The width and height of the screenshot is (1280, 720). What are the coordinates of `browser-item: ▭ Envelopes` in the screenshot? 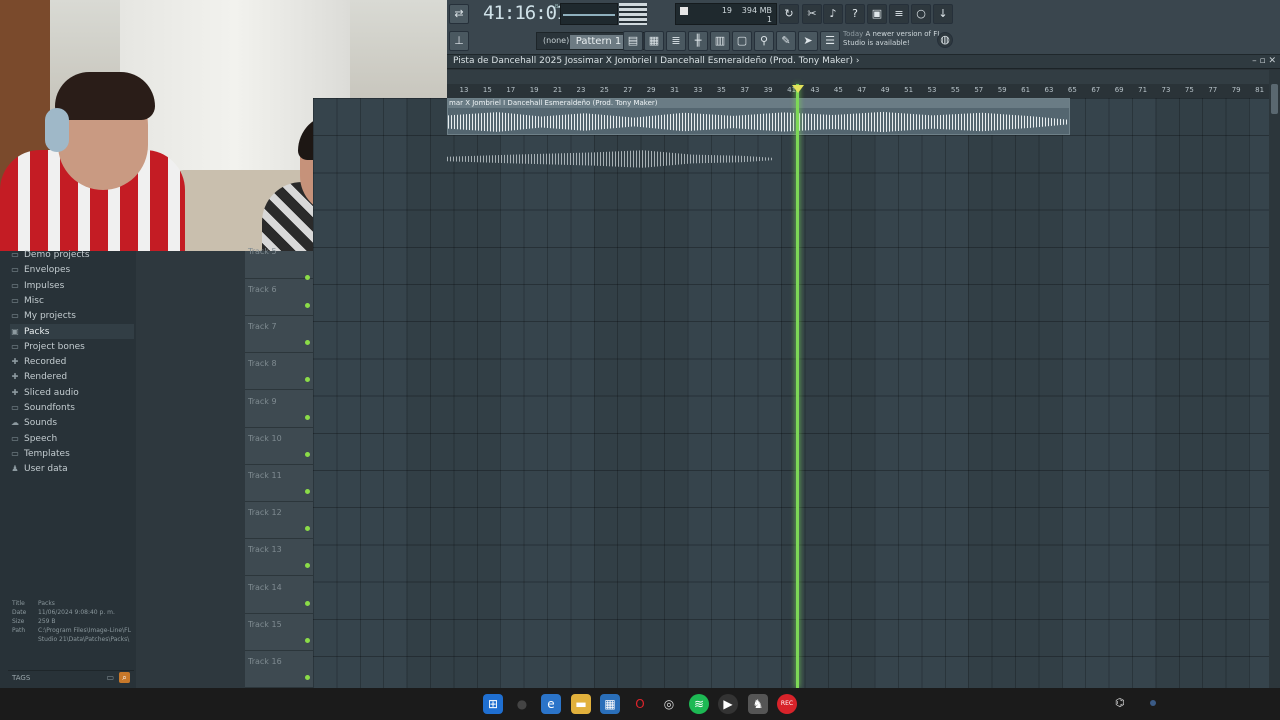 It's located at (72, 269).